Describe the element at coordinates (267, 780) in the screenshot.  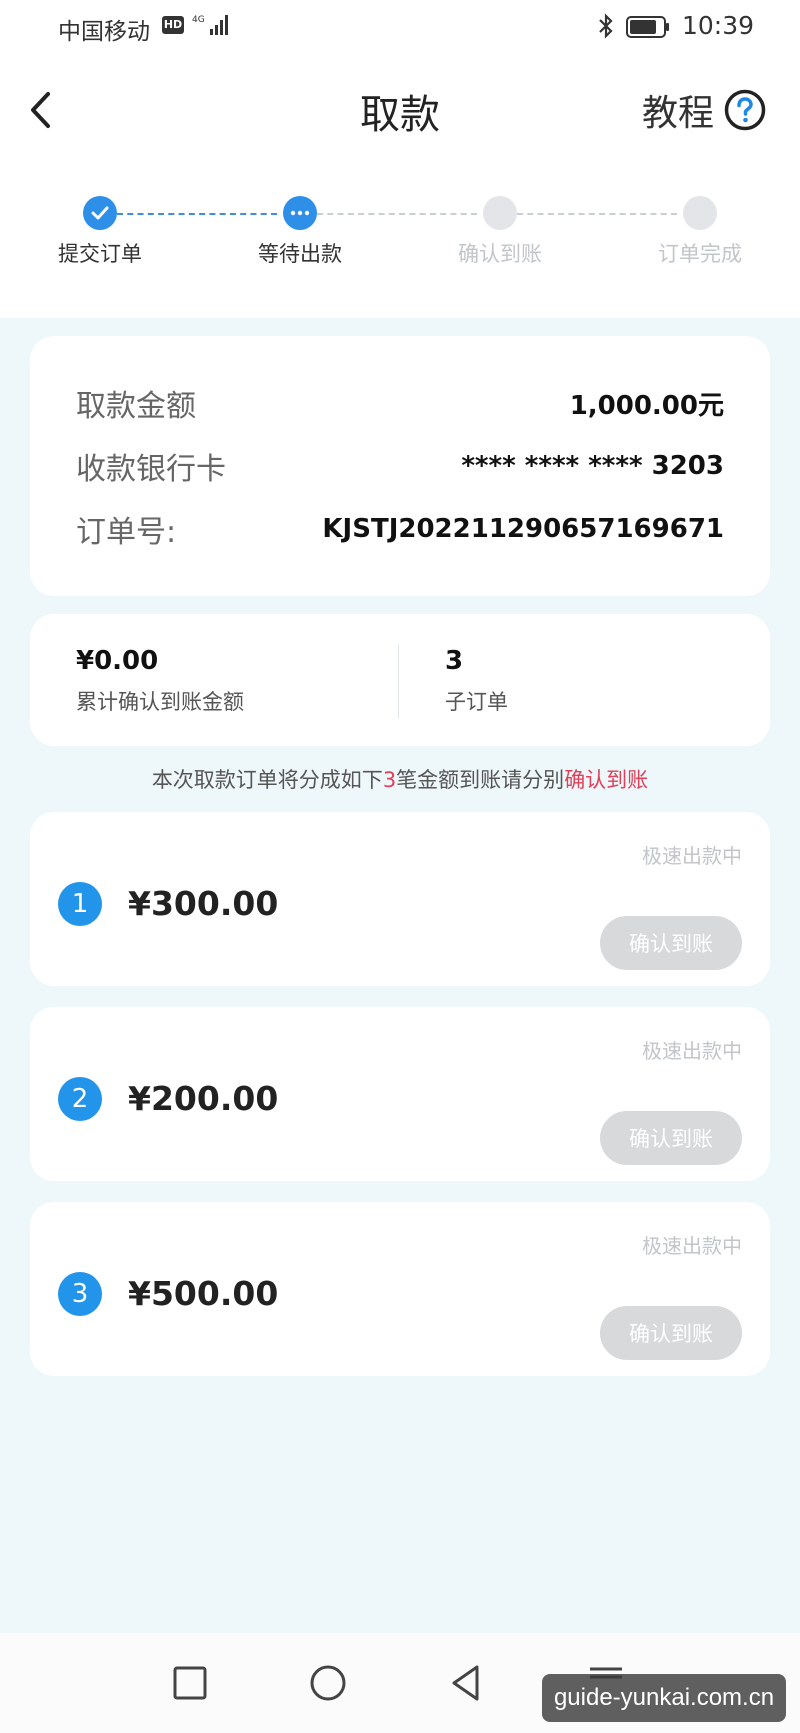
I see `notice-prefix: 本次取款订单将分成如下` at that location.